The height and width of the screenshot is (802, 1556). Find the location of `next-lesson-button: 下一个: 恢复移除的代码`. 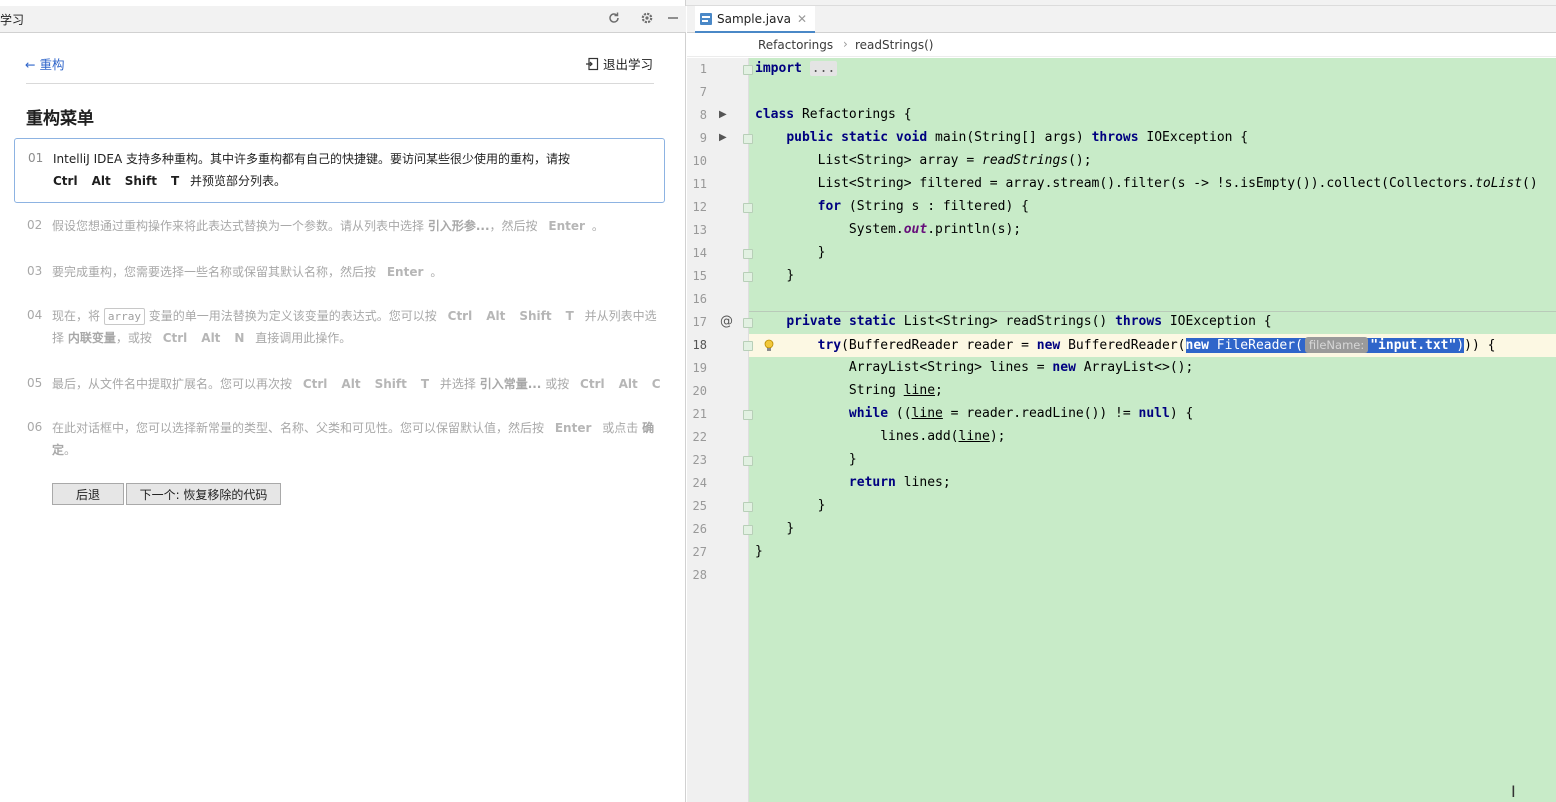

next-lesson-button: 下一个: 恢复移除的代码 is located at coordinates (203, 494).